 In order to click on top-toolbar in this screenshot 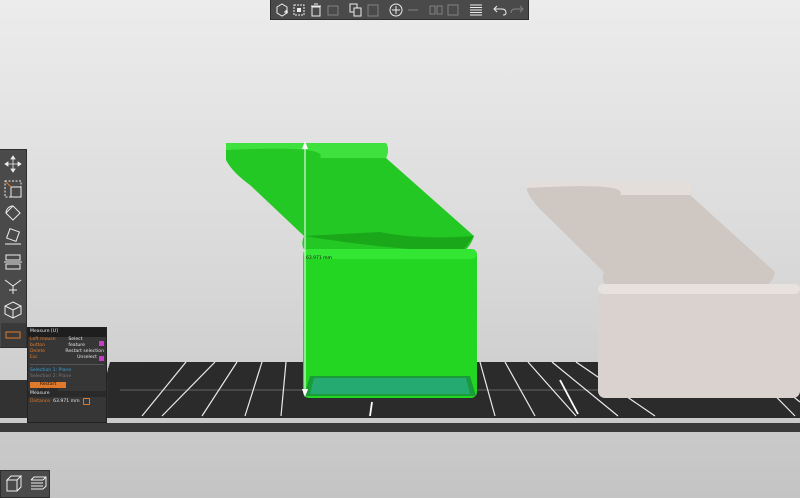, I will do `click(399, 10)`.